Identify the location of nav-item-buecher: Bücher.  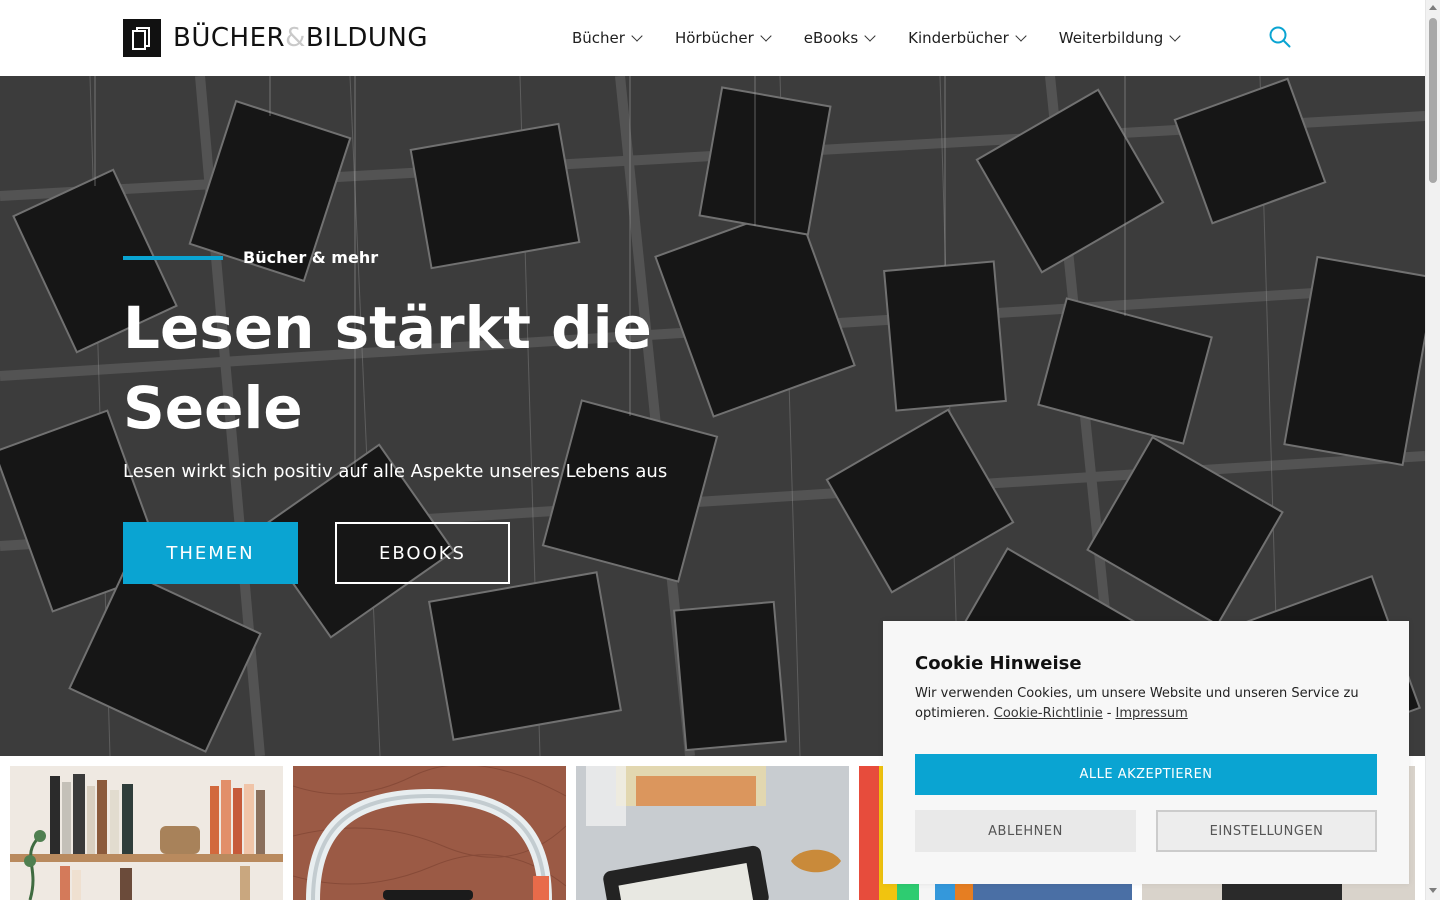
(607, 38).